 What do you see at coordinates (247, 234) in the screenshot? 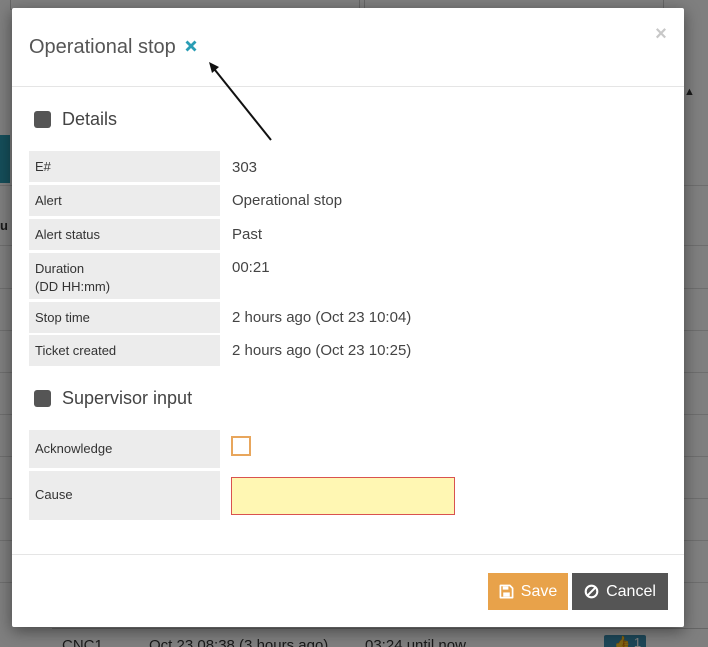
I see `row-value-alert-status: Past` at bounding box center [247, 234].